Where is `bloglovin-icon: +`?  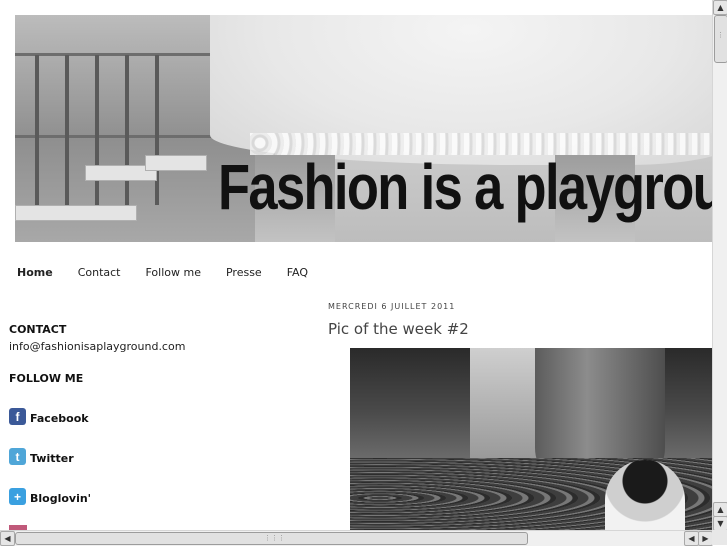 bloglovin-icon: + is located at coordinates (17, 496).